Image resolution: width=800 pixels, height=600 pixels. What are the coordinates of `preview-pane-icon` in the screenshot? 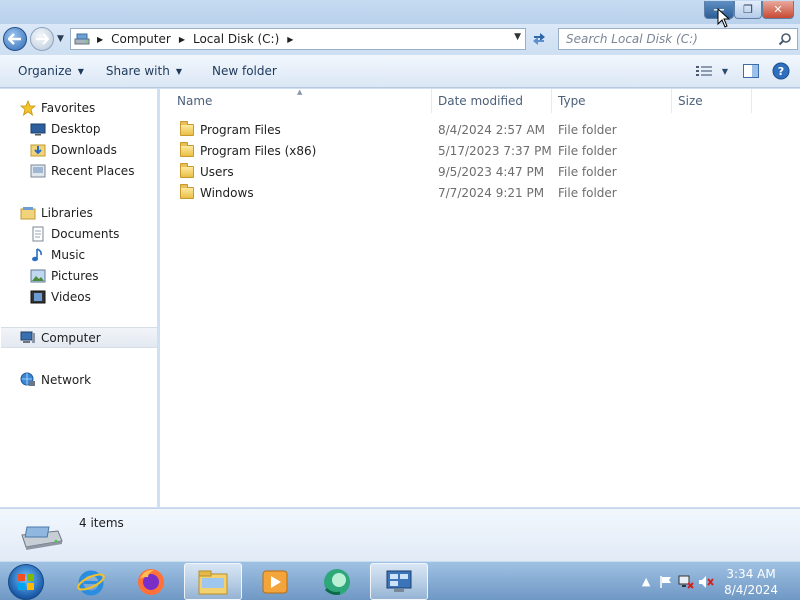 It's located at (751, 71).